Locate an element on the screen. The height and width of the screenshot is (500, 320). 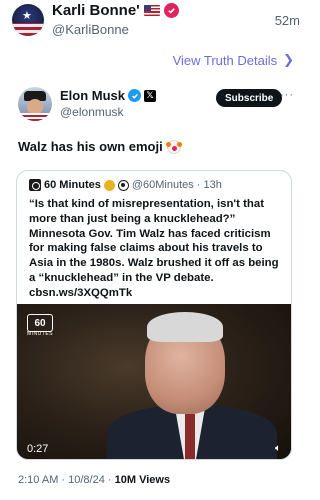
outer-name-row: Karli Bonne' is located at coordinates (115, 10).